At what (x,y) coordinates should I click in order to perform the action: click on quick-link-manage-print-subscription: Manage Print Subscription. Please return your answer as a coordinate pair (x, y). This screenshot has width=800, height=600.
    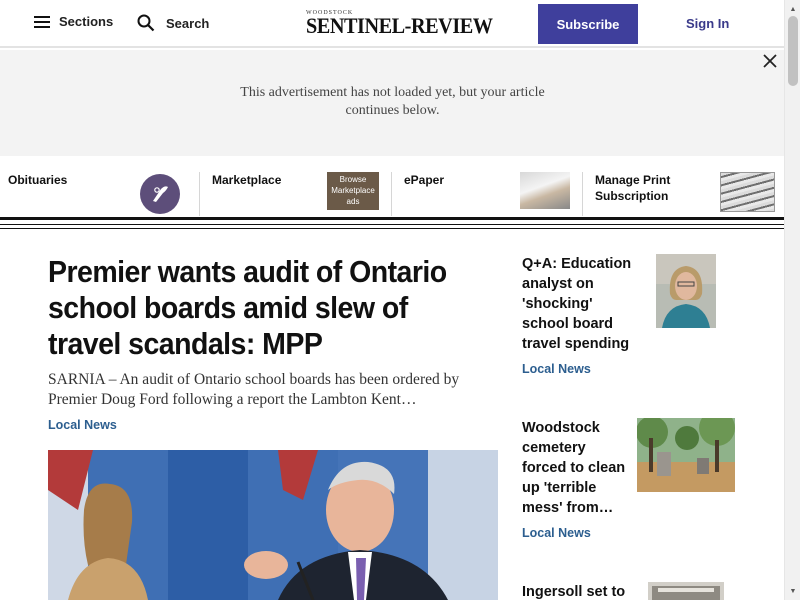
    Looking at the image, I should click on (640, 188).